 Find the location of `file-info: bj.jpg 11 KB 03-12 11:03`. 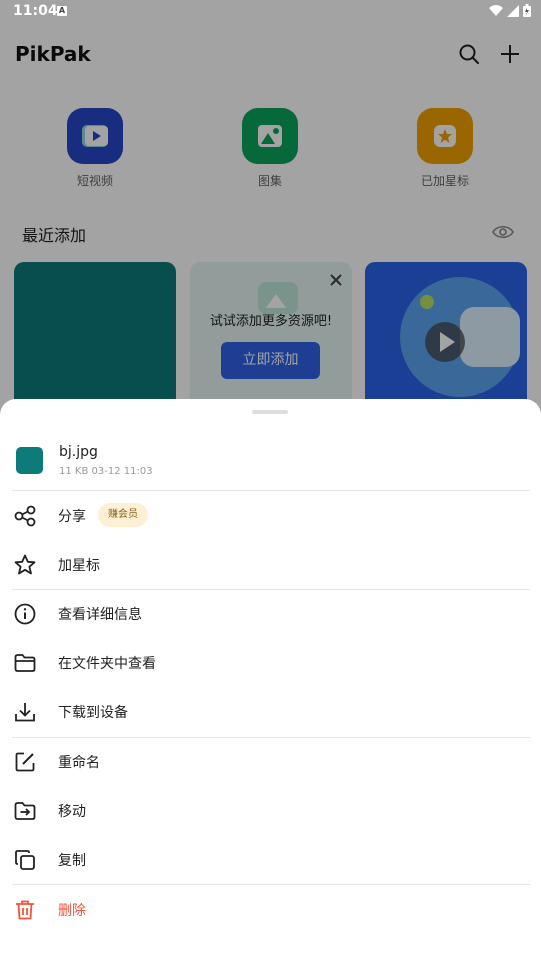

file-info: bj.jpg 11 KB 03-12 11:03 is located at coordinates (270, 464).